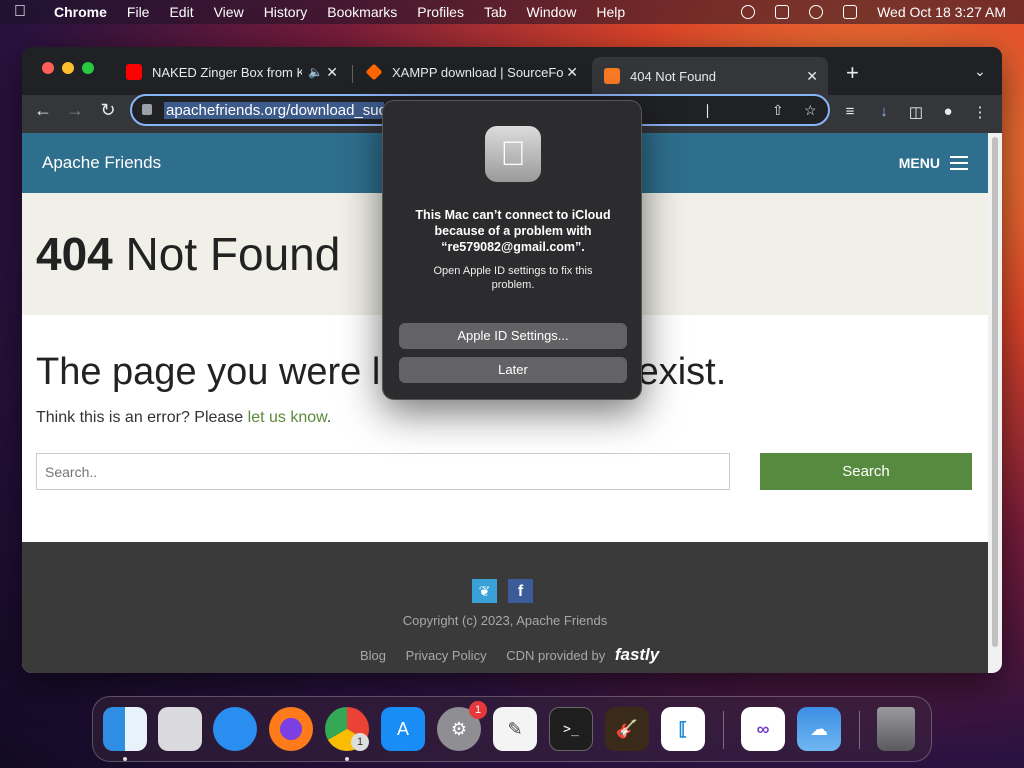 This screenshot has height=768, width=1024. What do you see at coordinates (980, 112) in the screenshot?
I see `chrome-menu-icon: ⋮` at bounding box center [980, 112].